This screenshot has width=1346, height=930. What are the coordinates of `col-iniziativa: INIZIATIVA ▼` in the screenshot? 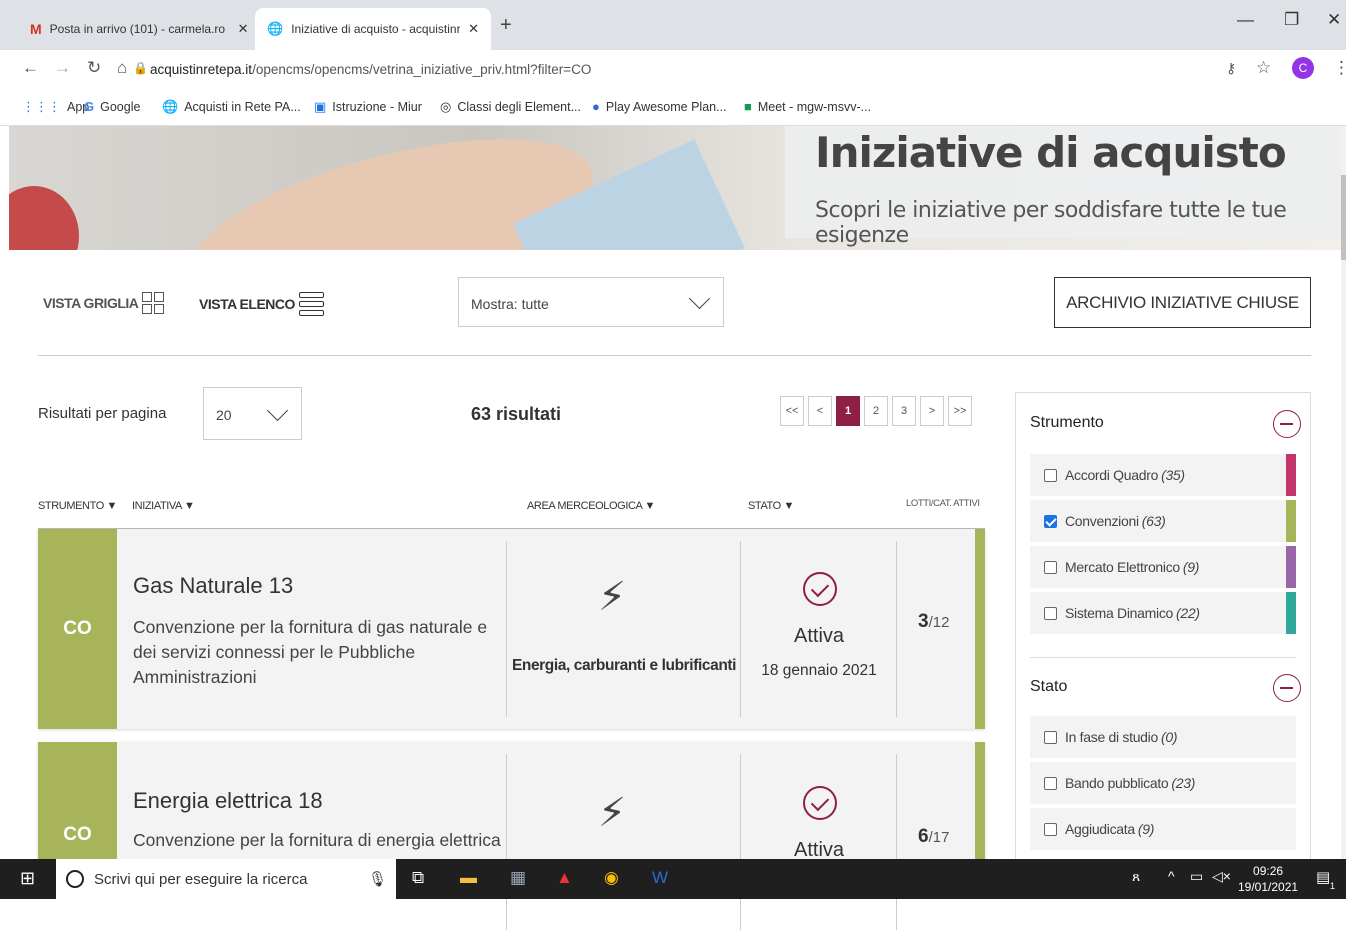 It's located at (163, 506).